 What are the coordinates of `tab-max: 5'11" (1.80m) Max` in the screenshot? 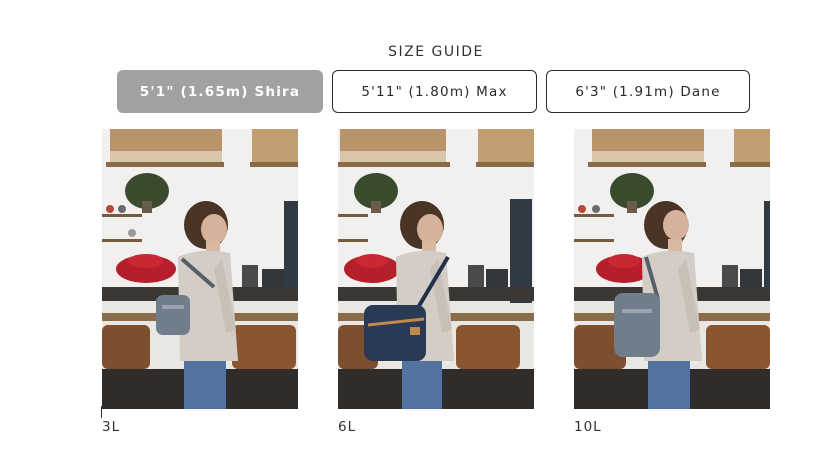 It's located at (434, 91).